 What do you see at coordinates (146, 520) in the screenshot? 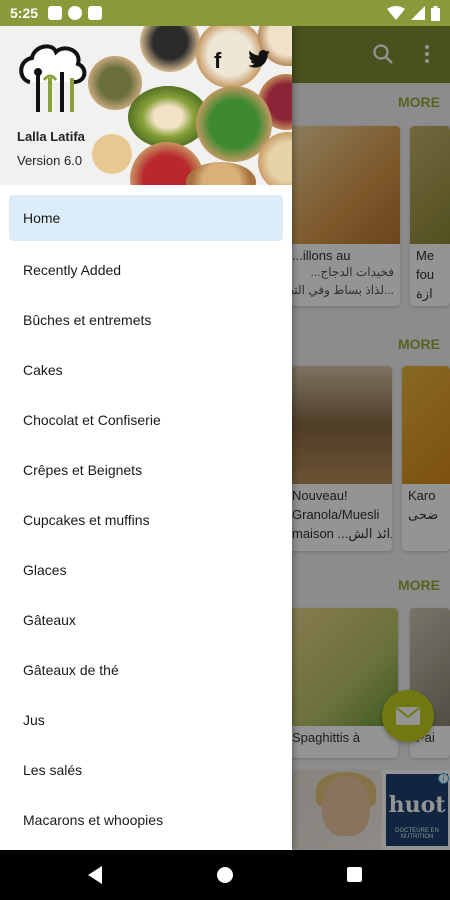
I see `menu-item-cupcakes-et-muffins: Cupcakes et muffins` at bounding box center [146, 520].